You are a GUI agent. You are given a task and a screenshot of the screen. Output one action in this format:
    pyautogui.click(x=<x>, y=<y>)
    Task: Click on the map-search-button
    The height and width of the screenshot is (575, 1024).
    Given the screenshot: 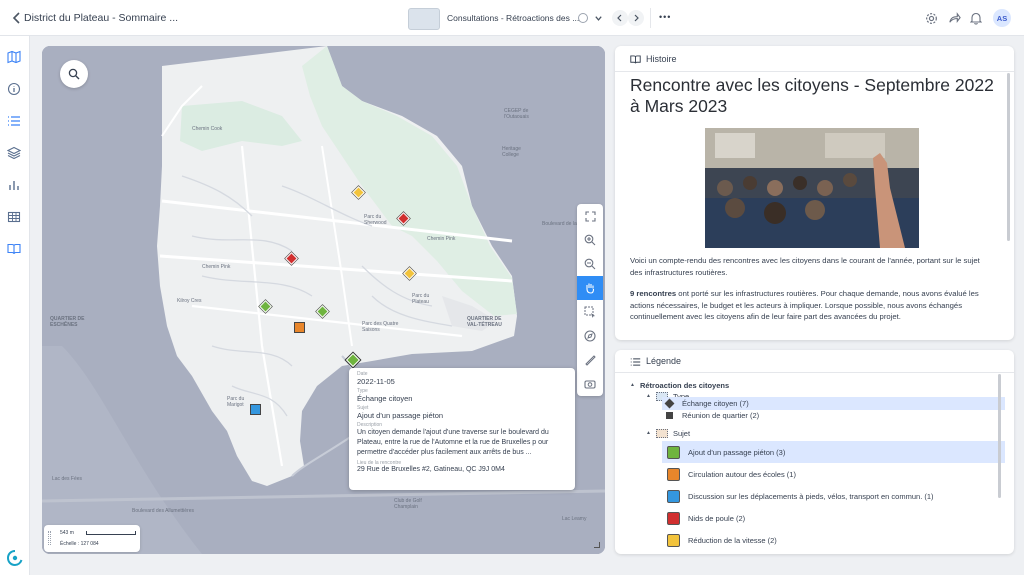 What is the action you would take?
    pyautogui.click(x=74, y=74)
    